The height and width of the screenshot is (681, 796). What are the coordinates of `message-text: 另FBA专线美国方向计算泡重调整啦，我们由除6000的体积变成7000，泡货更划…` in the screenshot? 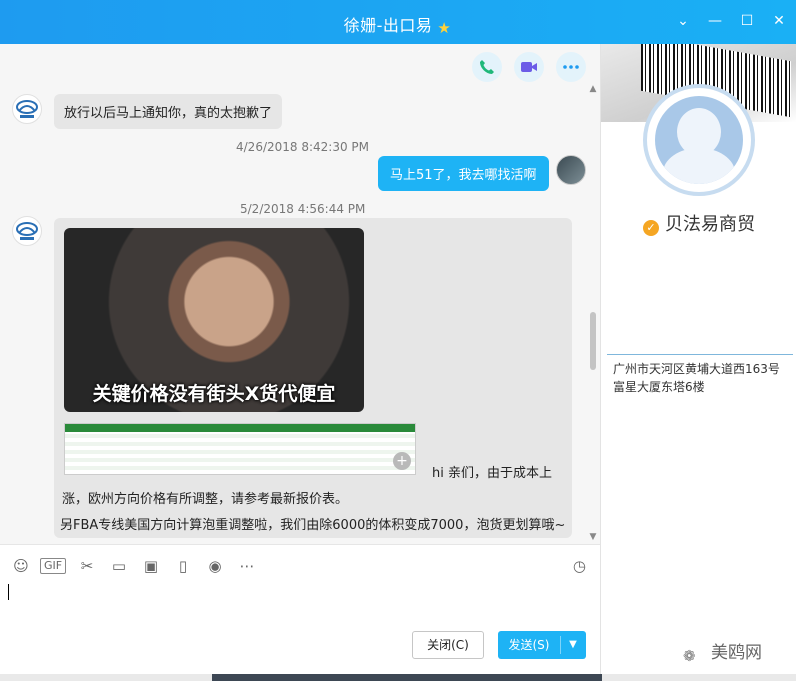 It's located at (313, 525).